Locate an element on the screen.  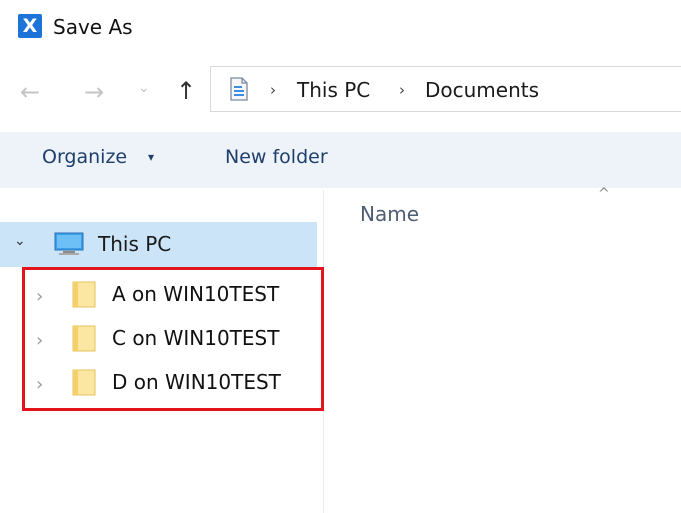
organize-dropdown-icon: ▾ is located at coordinates (151, 157).